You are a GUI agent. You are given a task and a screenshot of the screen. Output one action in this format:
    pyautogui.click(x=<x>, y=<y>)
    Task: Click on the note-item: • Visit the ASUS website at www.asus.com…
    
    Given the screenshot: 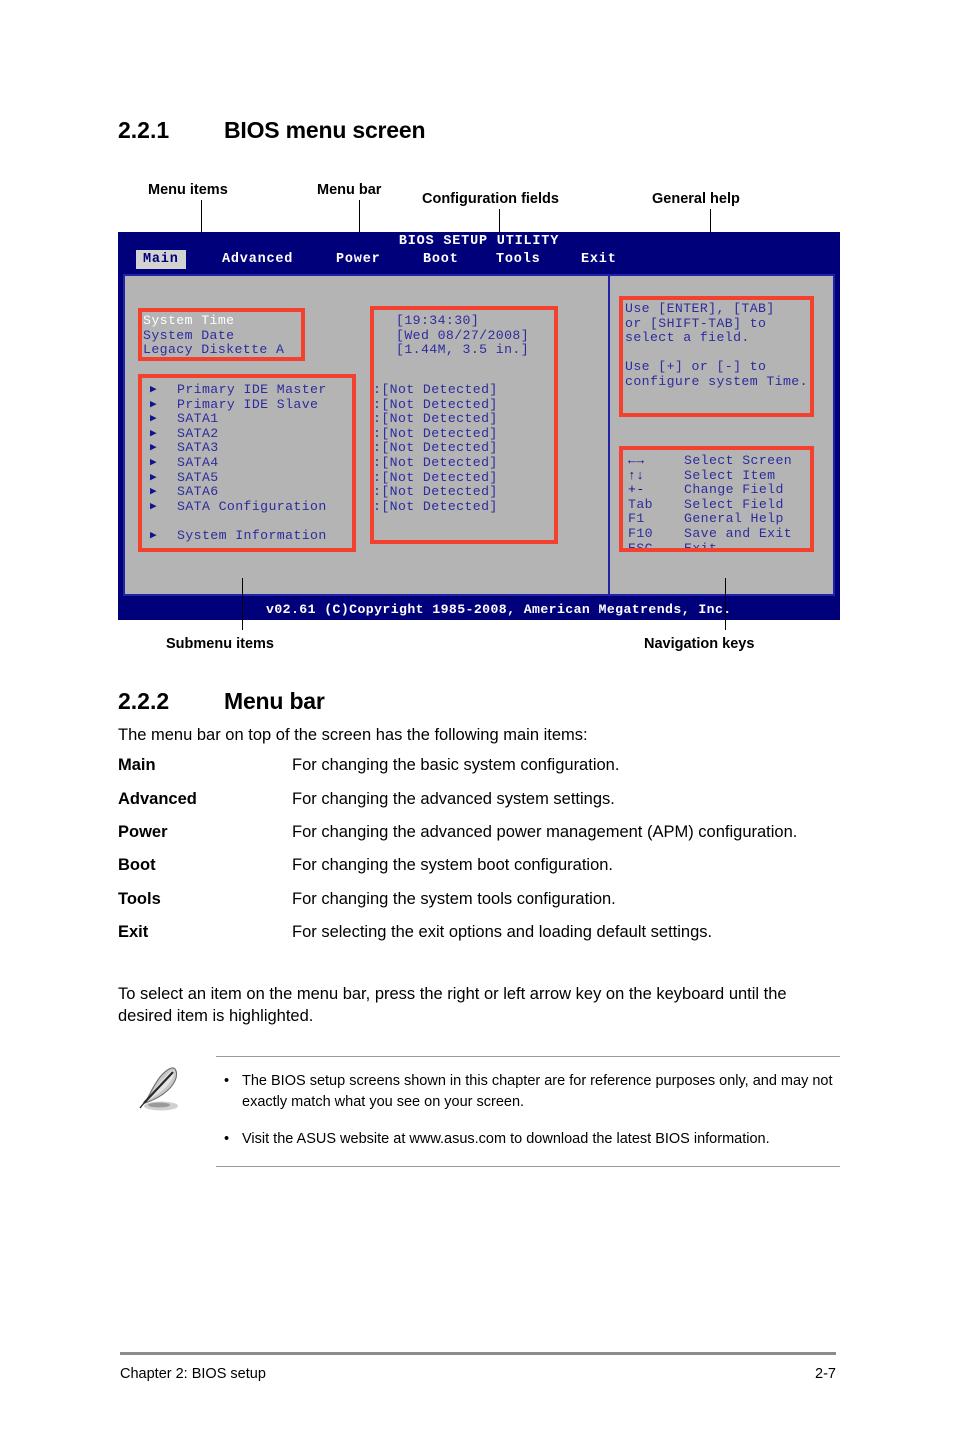 What is the action you would take?
    pyautogui.click(x=528, y=1139)
    